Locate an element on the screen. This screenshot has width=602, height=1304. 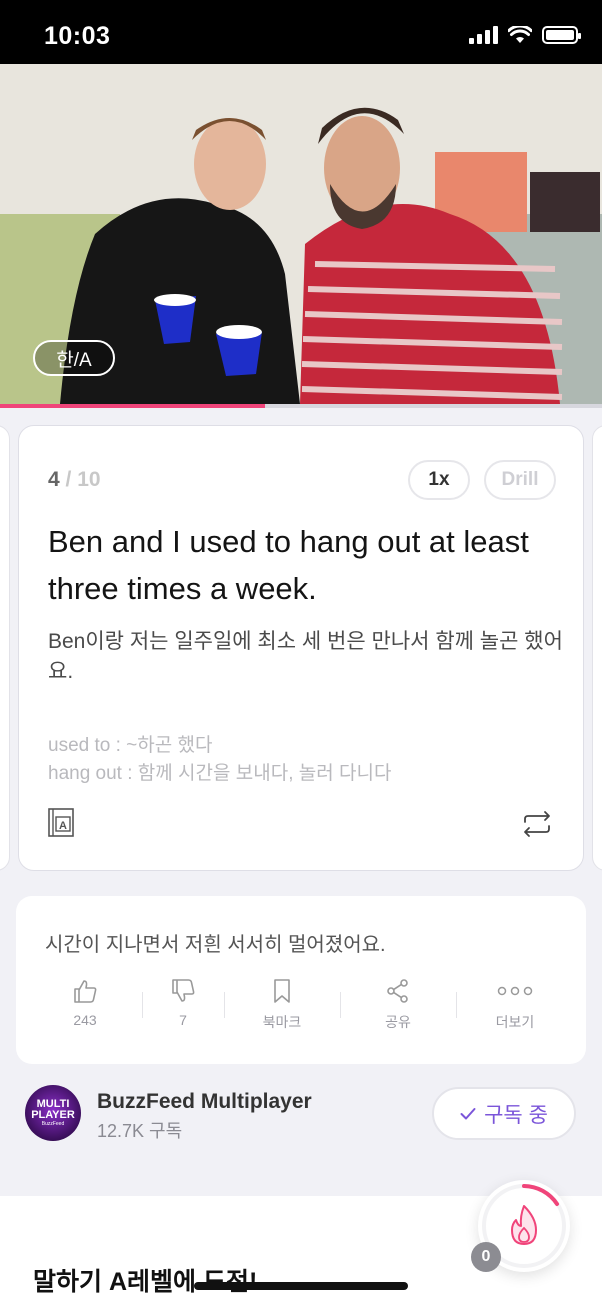
speed-button: 1x is located at coordinates (439, 480).